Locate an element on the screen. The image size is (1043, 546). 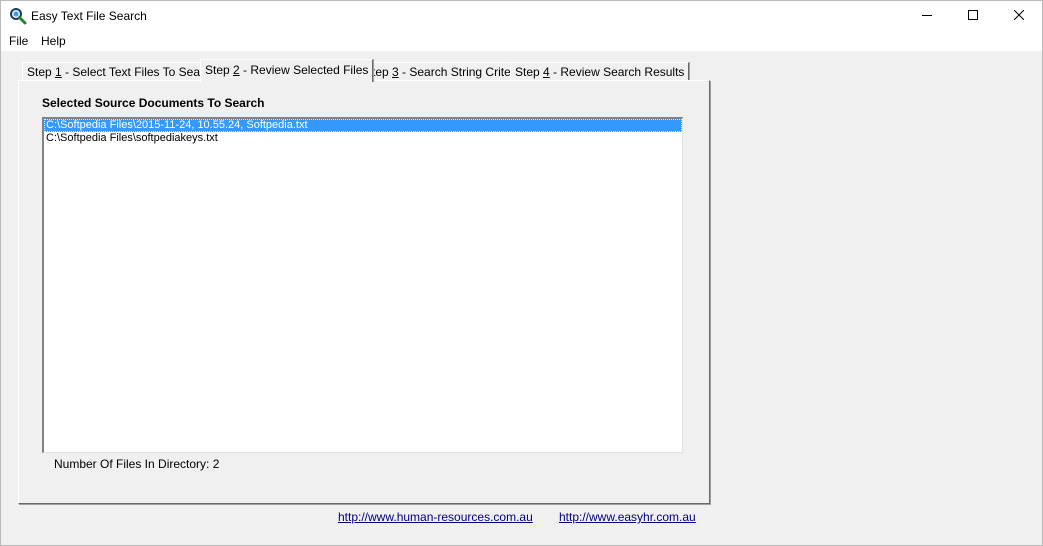
tab-step-1: Step 1 - Select Text Files To Search is located at coordinates (122, 71).